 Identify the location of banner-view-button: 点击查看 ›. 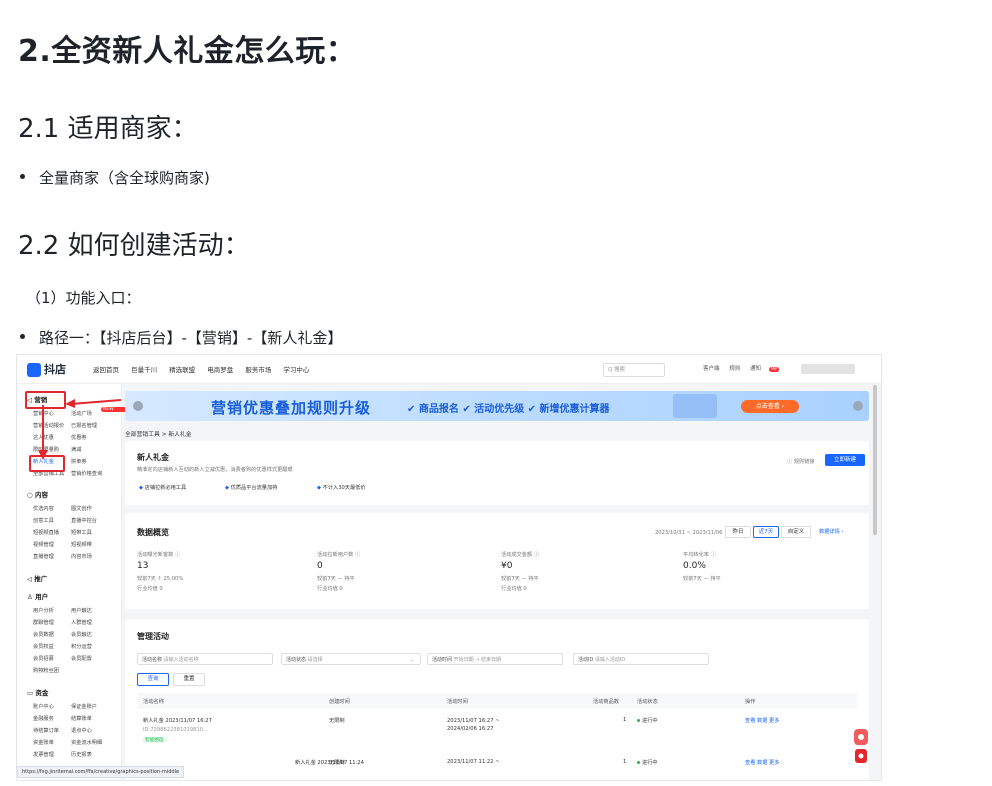
(770, 406).